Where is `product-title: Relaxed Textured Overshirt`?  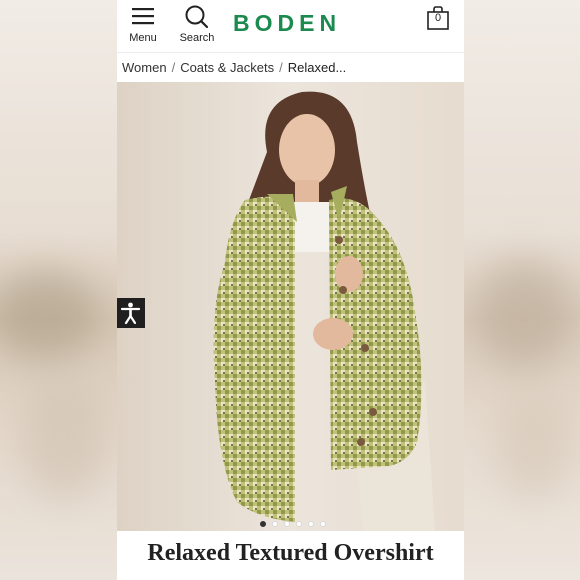
product-title: Relaxed Textured Overshirt is located at coordinates (290, 553).